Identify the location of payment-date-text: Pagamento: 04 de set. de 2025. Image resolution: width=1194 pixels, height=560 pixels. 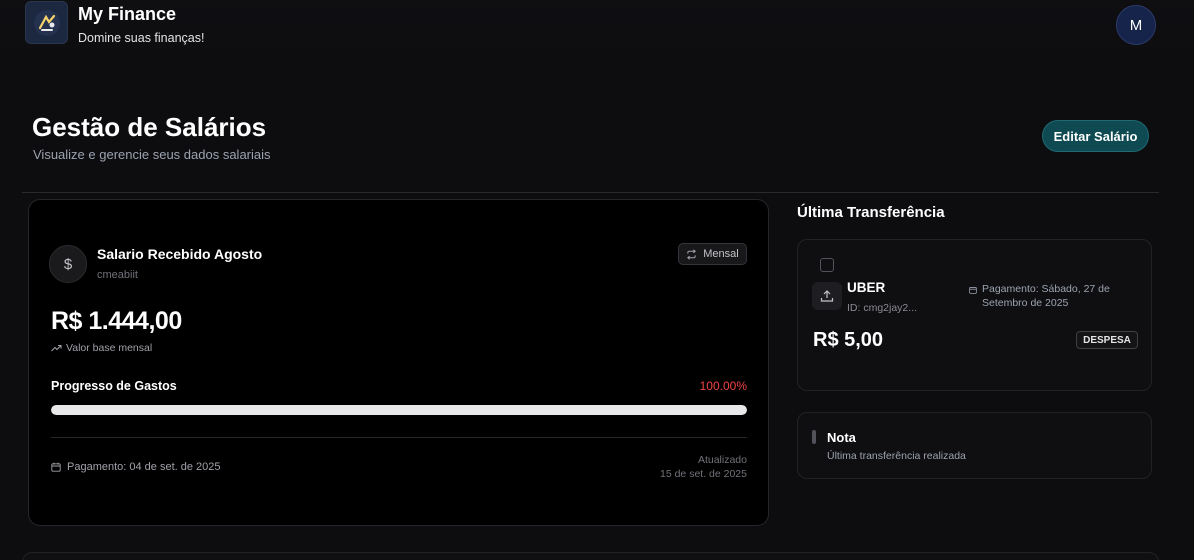
(144, 467).